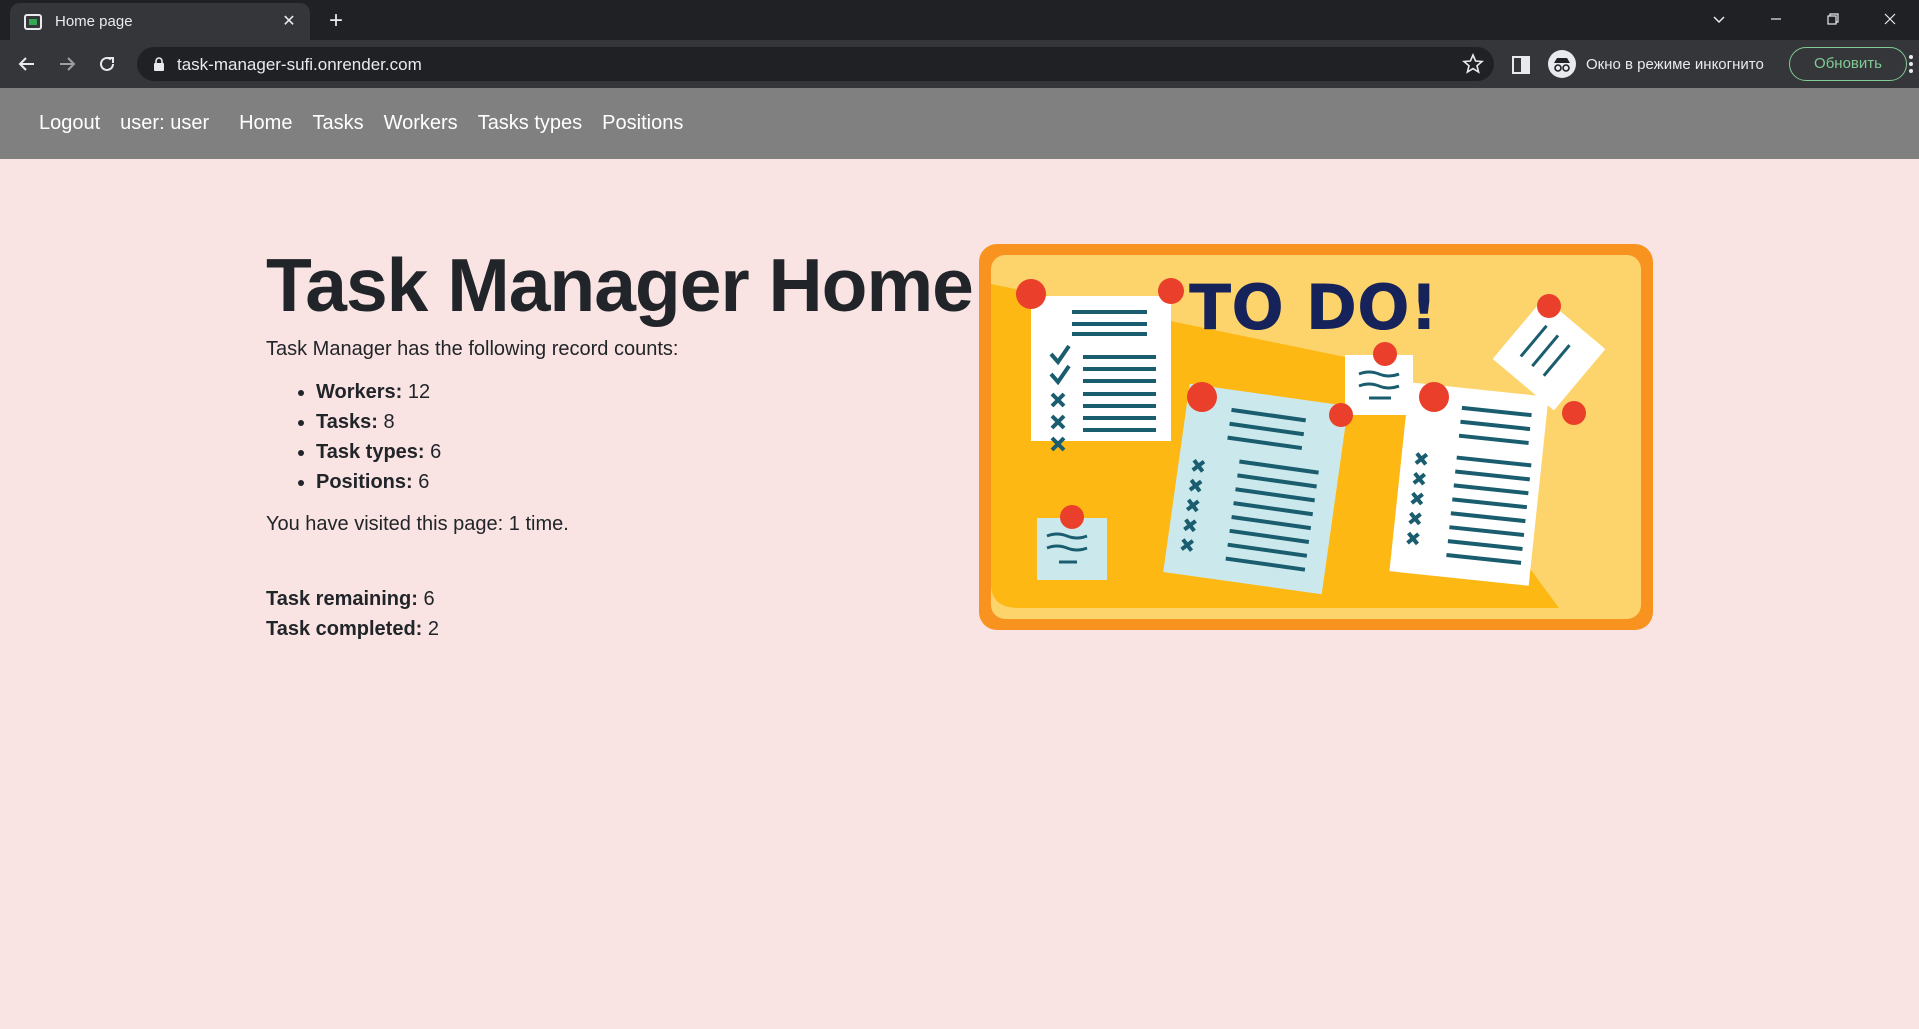 The height and width of the screenshot is (1029, 1919). I want to click on favicon-icon, so click(33, 22).